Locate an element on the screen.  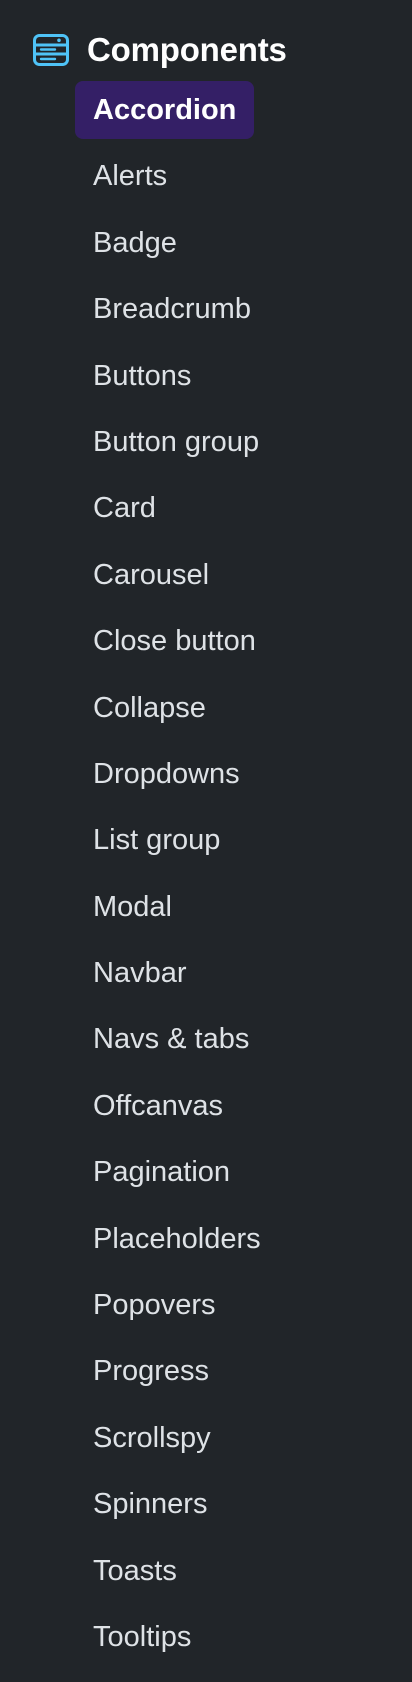
section-header: Components is located at coordinates (160, 50).